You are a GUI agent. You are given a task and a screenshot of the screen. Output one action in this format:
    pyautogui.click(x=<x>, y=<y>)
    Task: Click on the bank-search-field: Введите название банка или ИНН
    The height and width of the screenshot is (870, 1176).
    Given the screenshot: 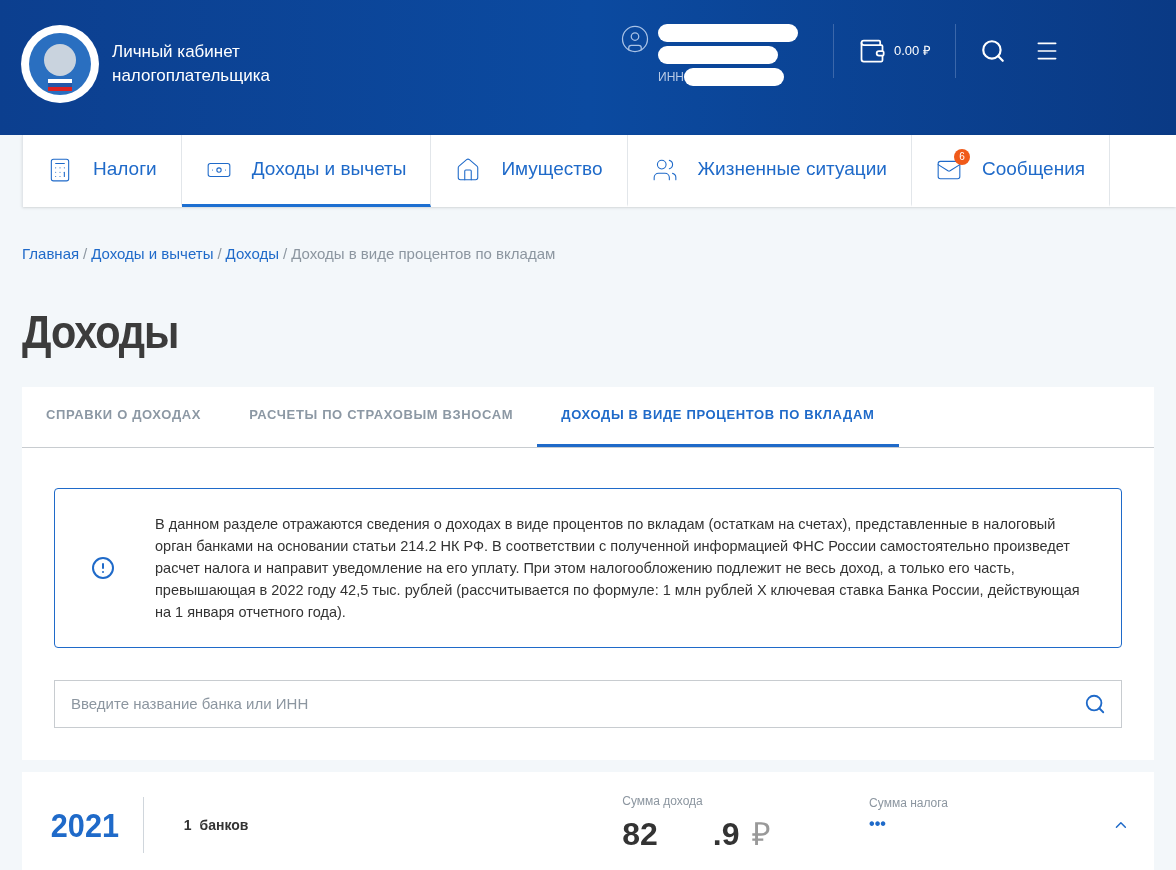 What is the action you would take?
    pyautogui.click(x=588, y=703)
    